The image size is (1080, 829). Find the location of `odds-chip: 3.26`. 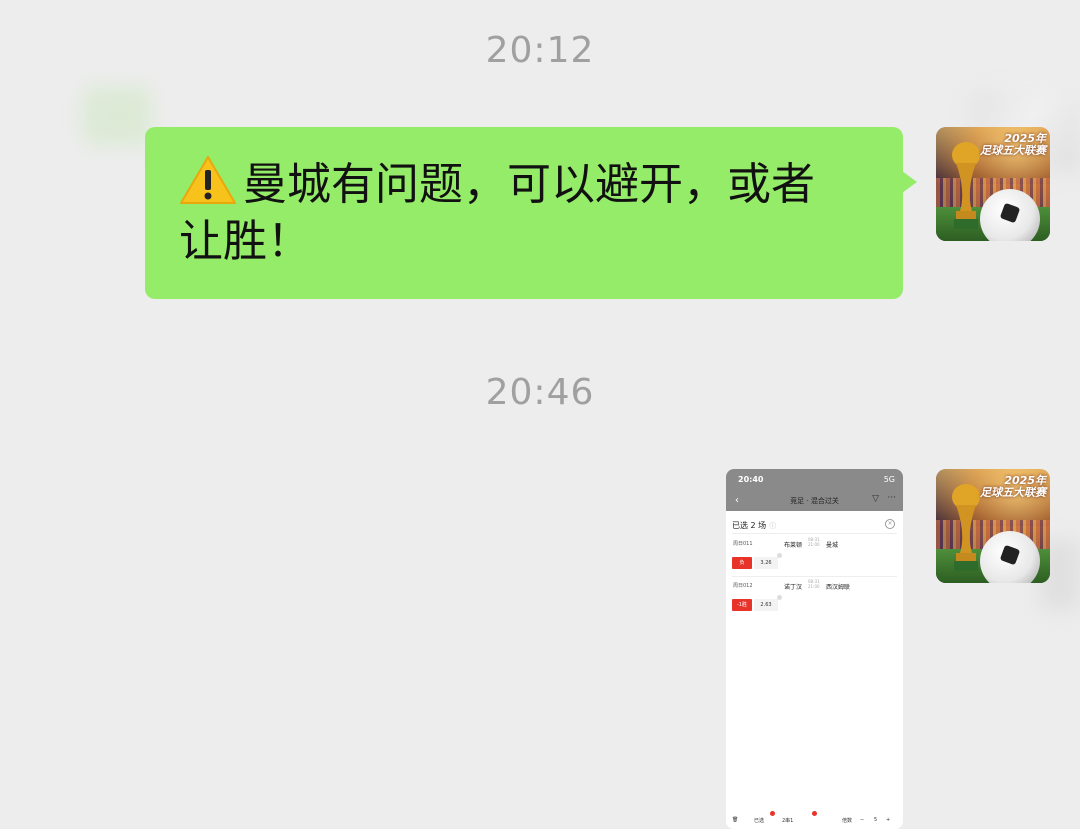

odds-chip: 3.26 is located at coordinates (766, 563).